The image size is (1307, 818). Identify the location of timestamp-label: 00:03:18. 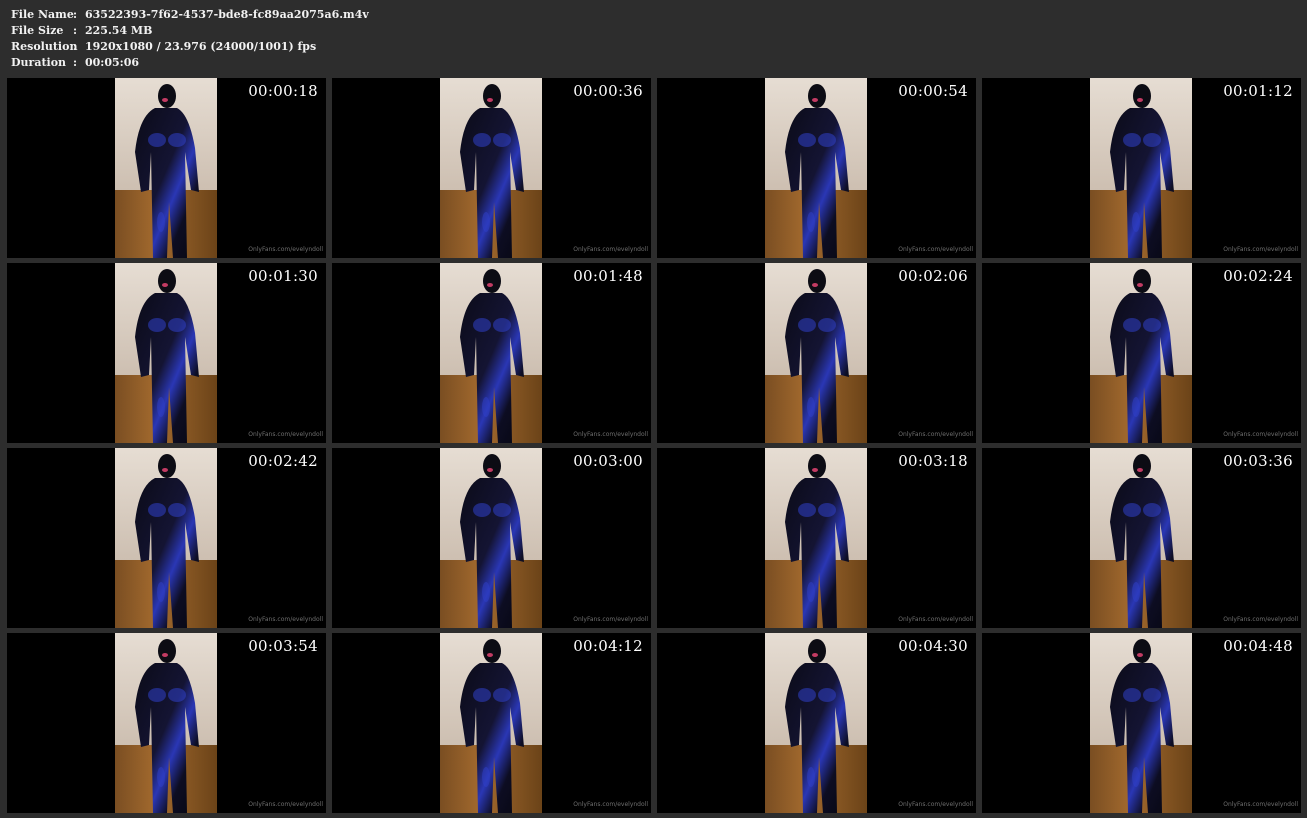
(933, 461).